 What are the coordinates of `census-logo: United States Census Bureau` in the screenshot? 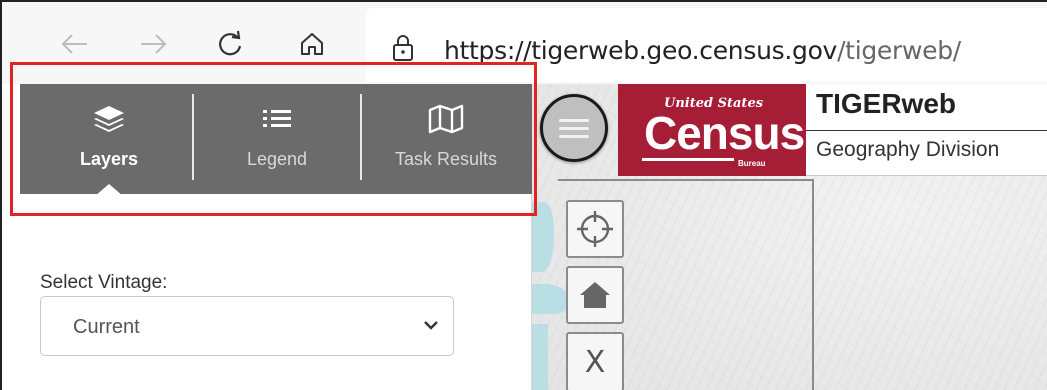 It's located at (712, 130).